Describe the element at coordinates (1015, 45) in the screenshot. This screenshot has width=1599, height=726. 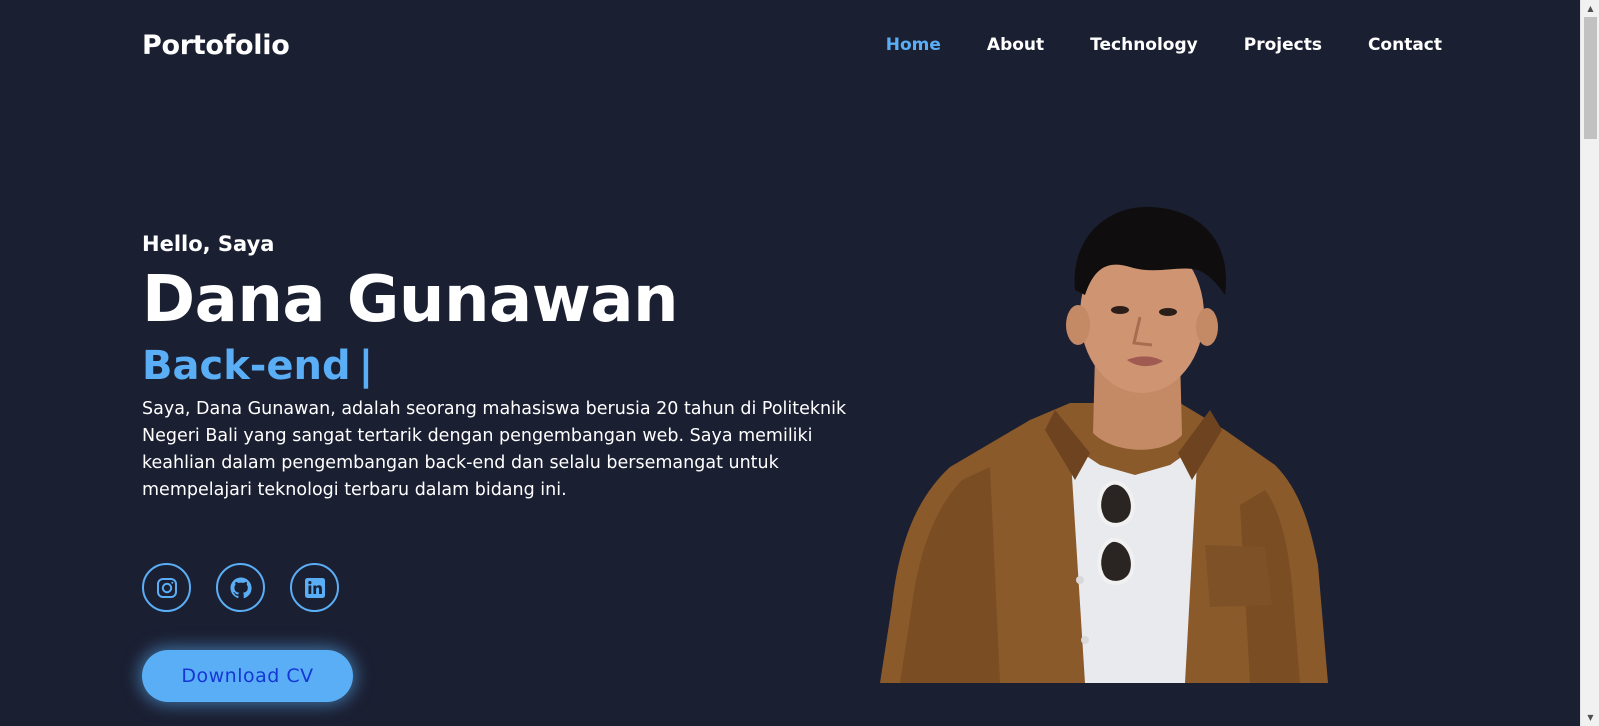
I see `nav-link-about: About` at that location.